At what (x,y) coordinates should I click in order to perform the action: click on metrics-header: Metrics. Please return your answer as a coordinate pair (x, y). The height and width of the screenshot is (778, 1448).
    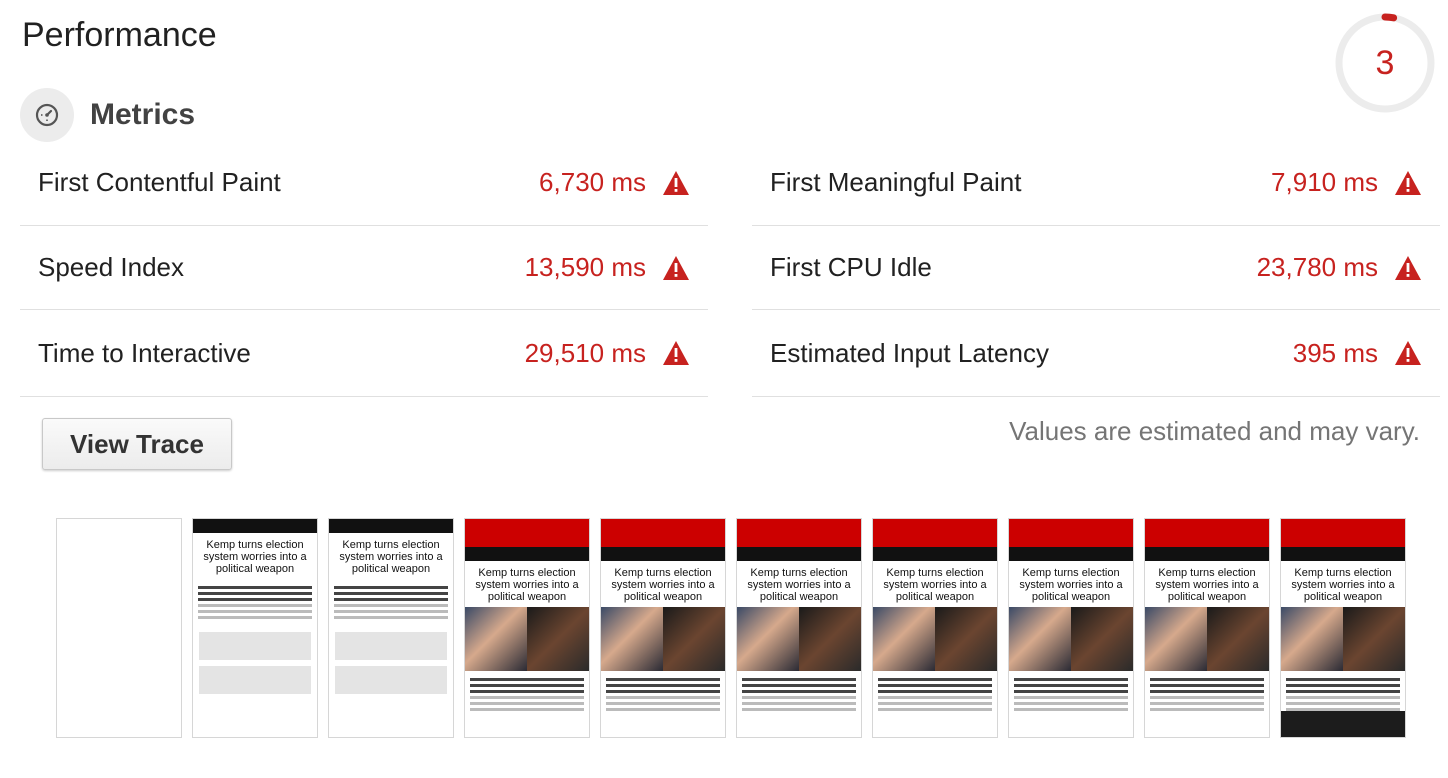
    Looking at the image, I should click on (107, 115).